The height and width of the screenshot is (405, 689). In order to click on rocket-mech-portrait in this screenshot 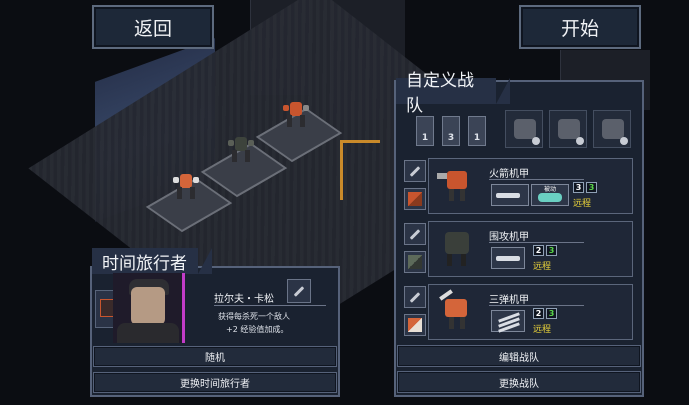, I will do `click(458, 186)`.